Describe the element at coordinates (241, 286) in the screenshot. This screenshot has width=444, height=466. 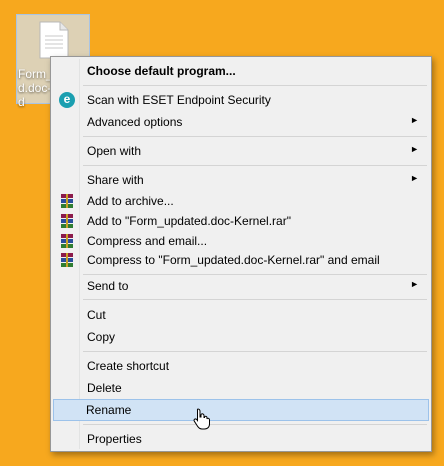
I see `menu-item-send-to: Send to ►` at that location.